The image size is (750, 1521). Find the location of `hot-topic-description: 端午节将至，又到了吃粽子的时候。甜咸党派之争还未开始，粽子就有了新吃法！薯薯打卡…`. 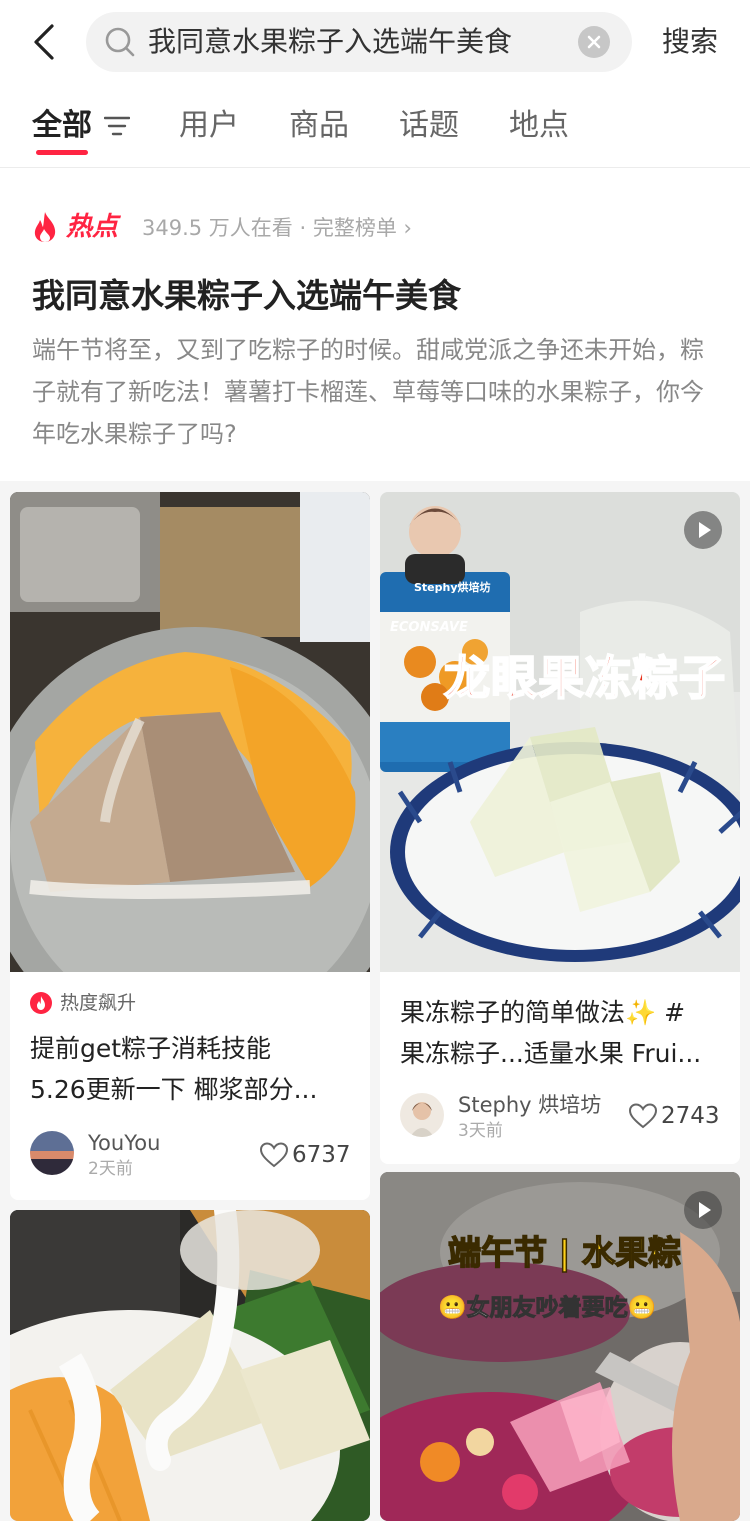

hot-topic-description: 端午节将至，又到了吃粽子的时候。甜咸党派之争还未开始，粽子就有了新吃法！薯薯打卡… is located at coordinates (368, 392).